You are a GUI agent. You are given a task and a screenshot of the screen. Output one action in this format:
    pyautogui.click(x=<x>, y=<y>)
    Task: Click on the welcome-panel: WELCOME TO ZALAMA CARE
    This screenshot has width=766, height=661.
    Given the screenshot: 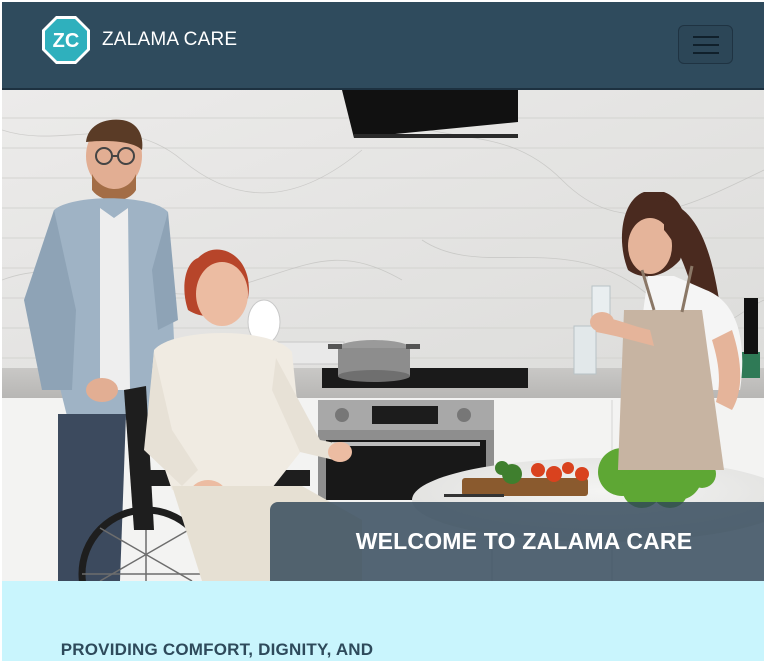 What is the action you would take?
    pyautogui.click(x=517, y=541)
    